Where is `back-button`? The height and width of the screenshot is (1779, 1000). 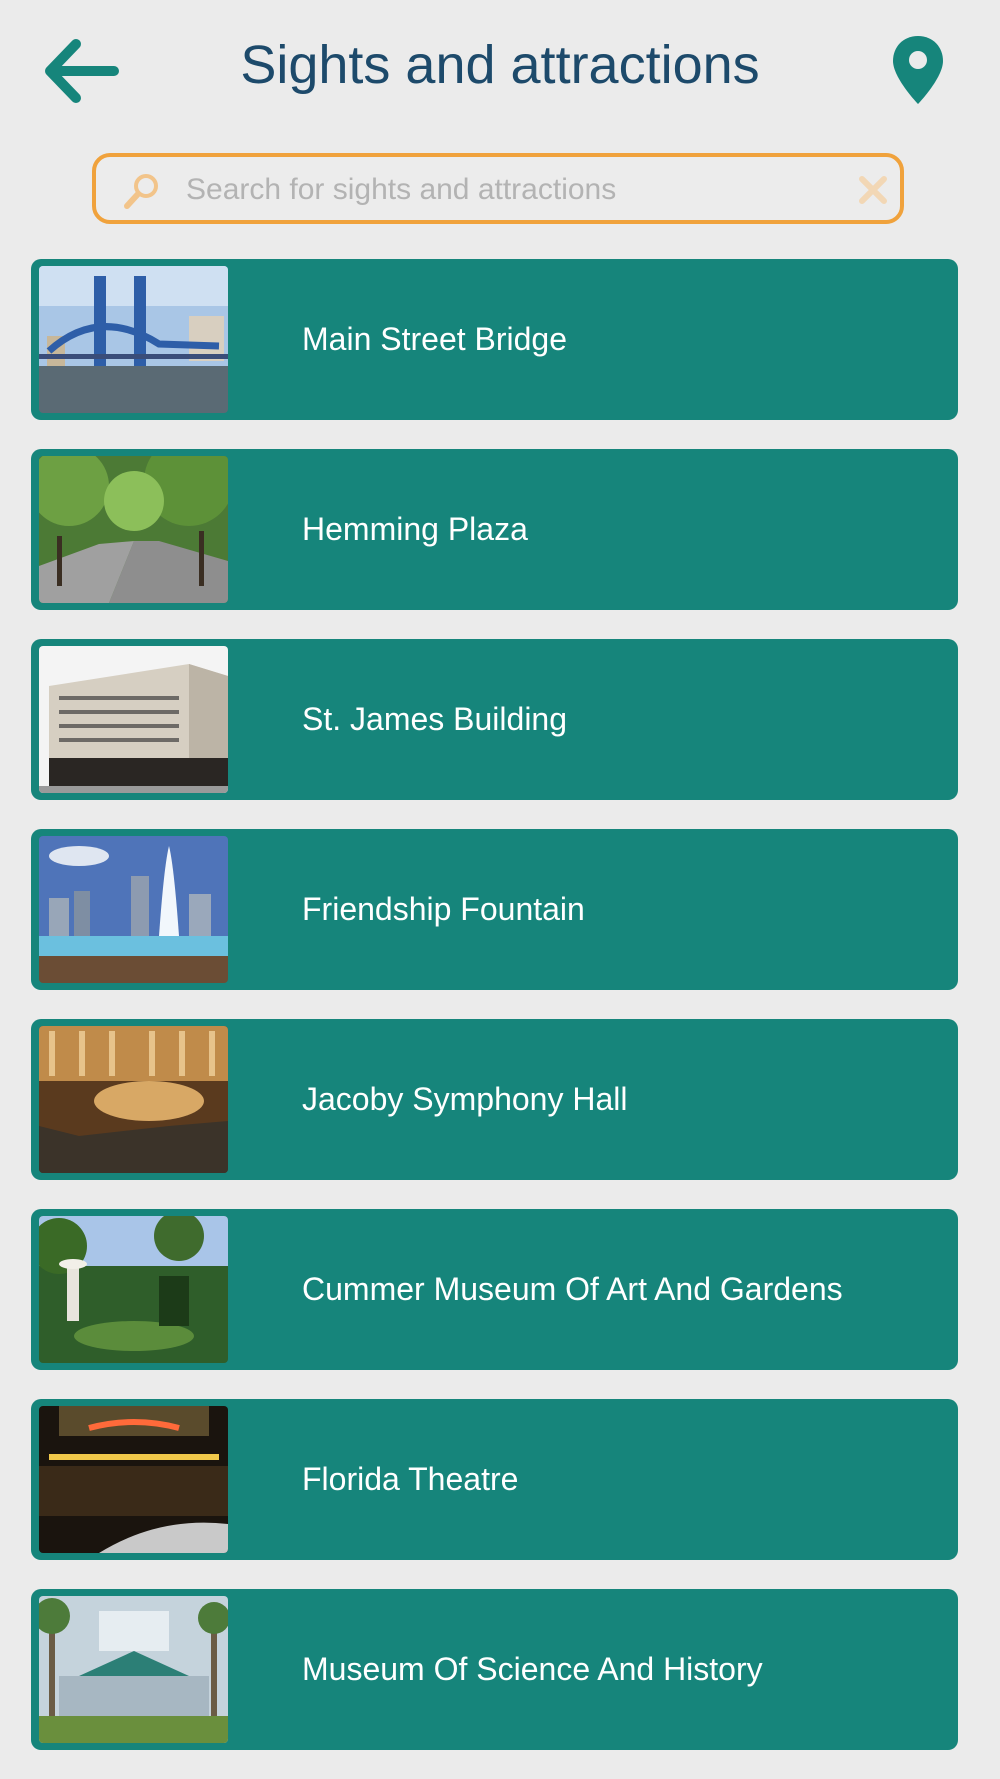 back-button is located at coordinates (81, 71).